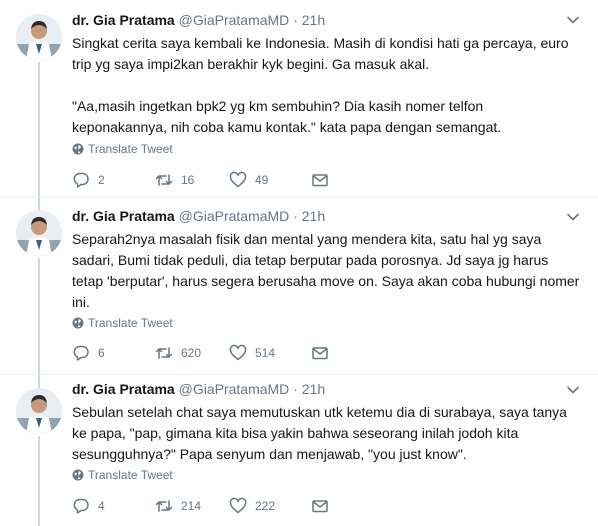 The height and width of the screenshot is (526, 598). I want to click on tweet-actions: 4 214 222, so click(200, 506).